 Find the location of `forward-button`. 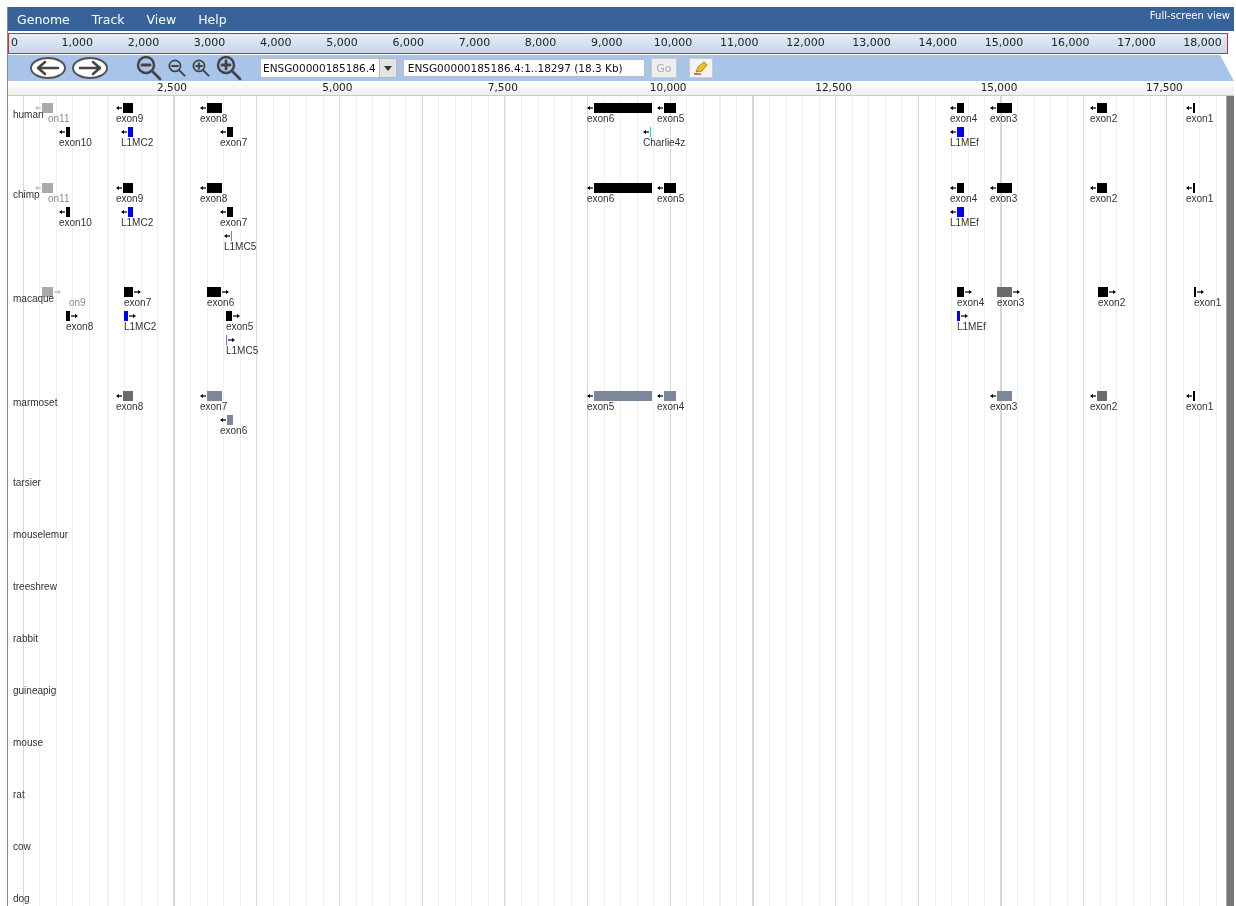

forward-button is located at coordinates (90, 68).